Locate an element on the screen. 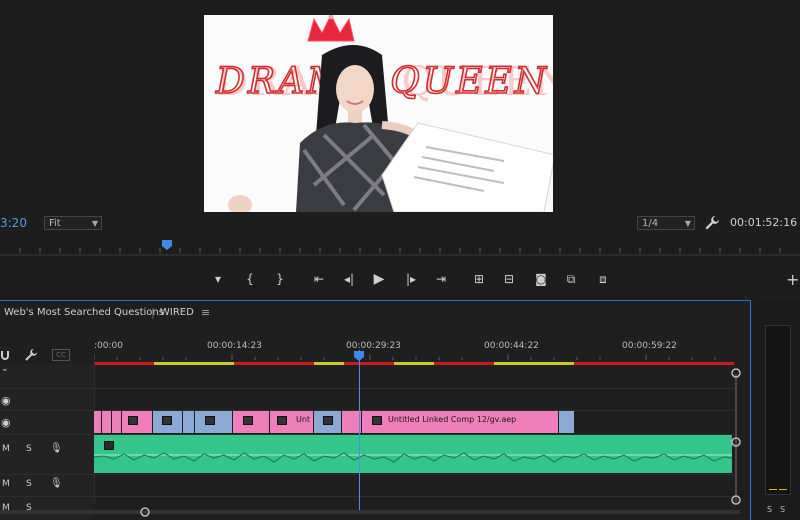  audio-meter-bar is located at coordinates (778, 410).